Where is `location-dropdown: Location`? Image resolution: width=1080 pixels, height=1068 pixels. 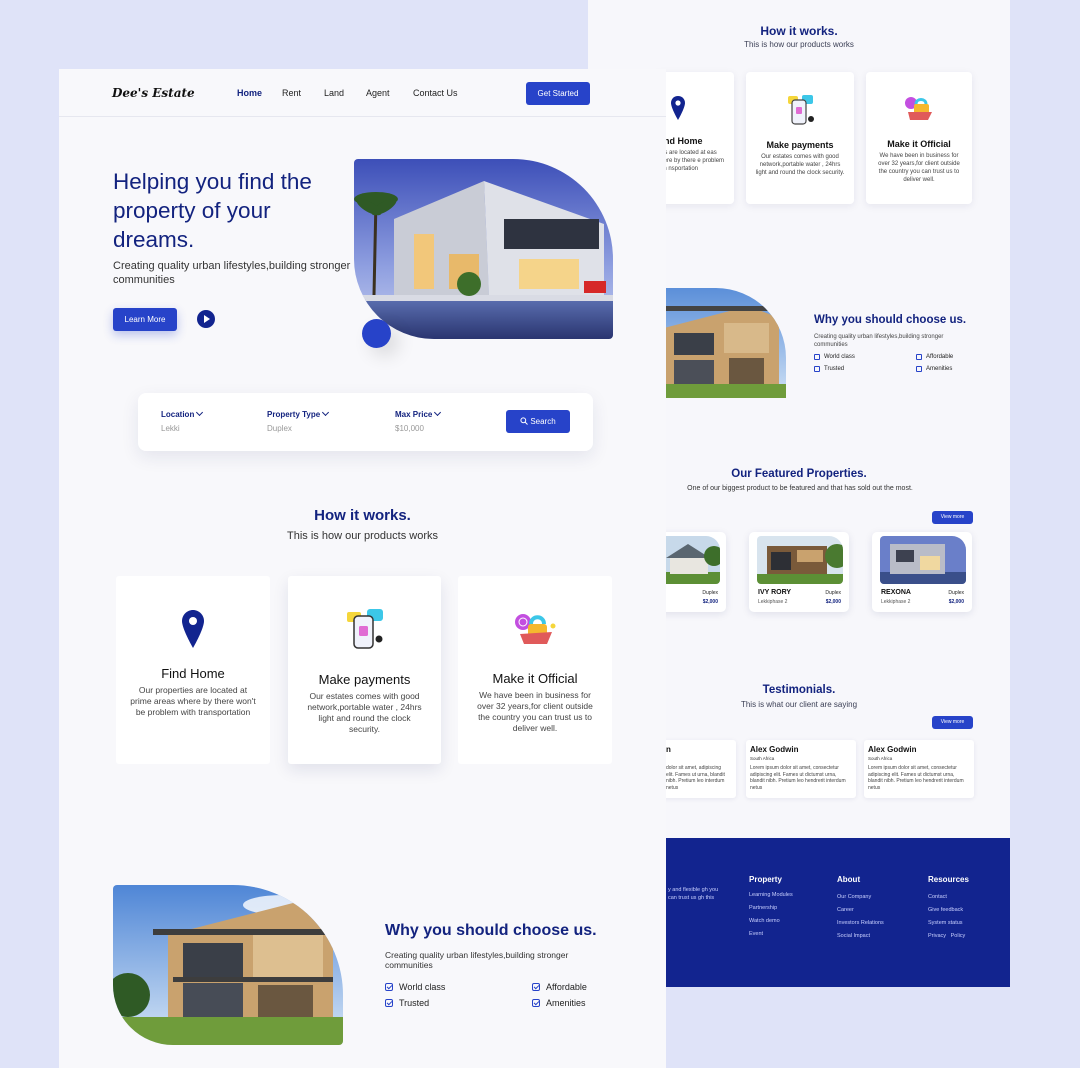 location-dropdown: Location is located at coordinates (182, 413).